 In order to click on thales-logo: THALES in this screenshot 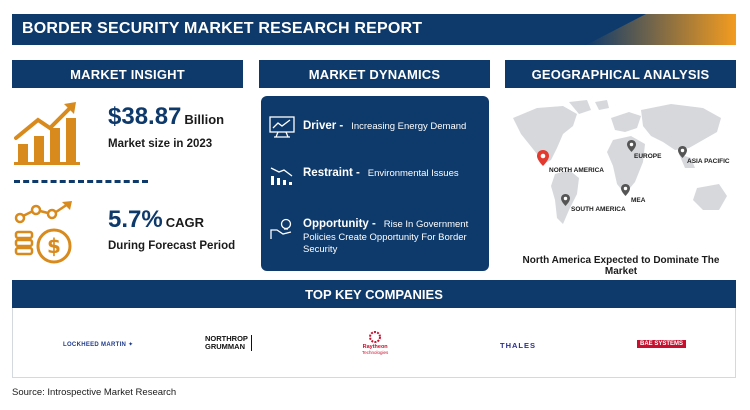, I will do `click(518, 345)`.